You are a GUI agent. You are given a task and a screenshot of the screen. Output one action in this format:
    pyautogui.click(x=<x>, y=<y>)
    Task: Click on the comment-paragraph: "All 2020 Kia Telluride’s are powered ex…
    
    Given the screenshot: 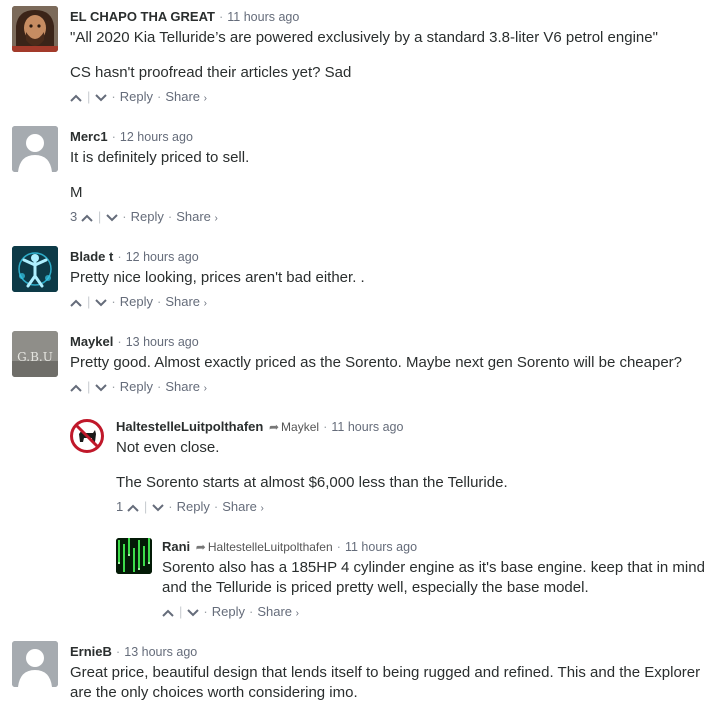 What is the action you would take?
    pyautogui.click(x=364, y=37)
    